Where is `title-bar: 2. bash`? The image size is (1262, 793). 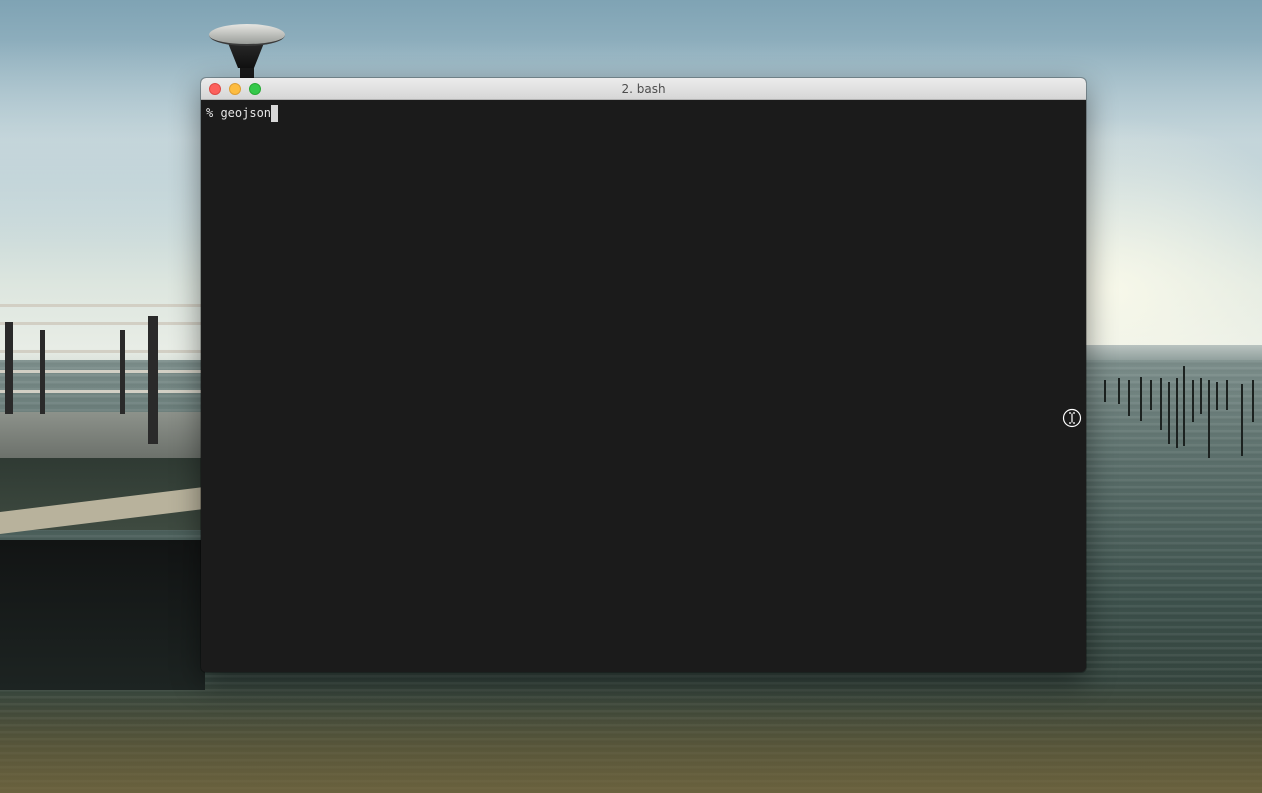 title-bar: 2. bash is located at coordinates (643, 89).